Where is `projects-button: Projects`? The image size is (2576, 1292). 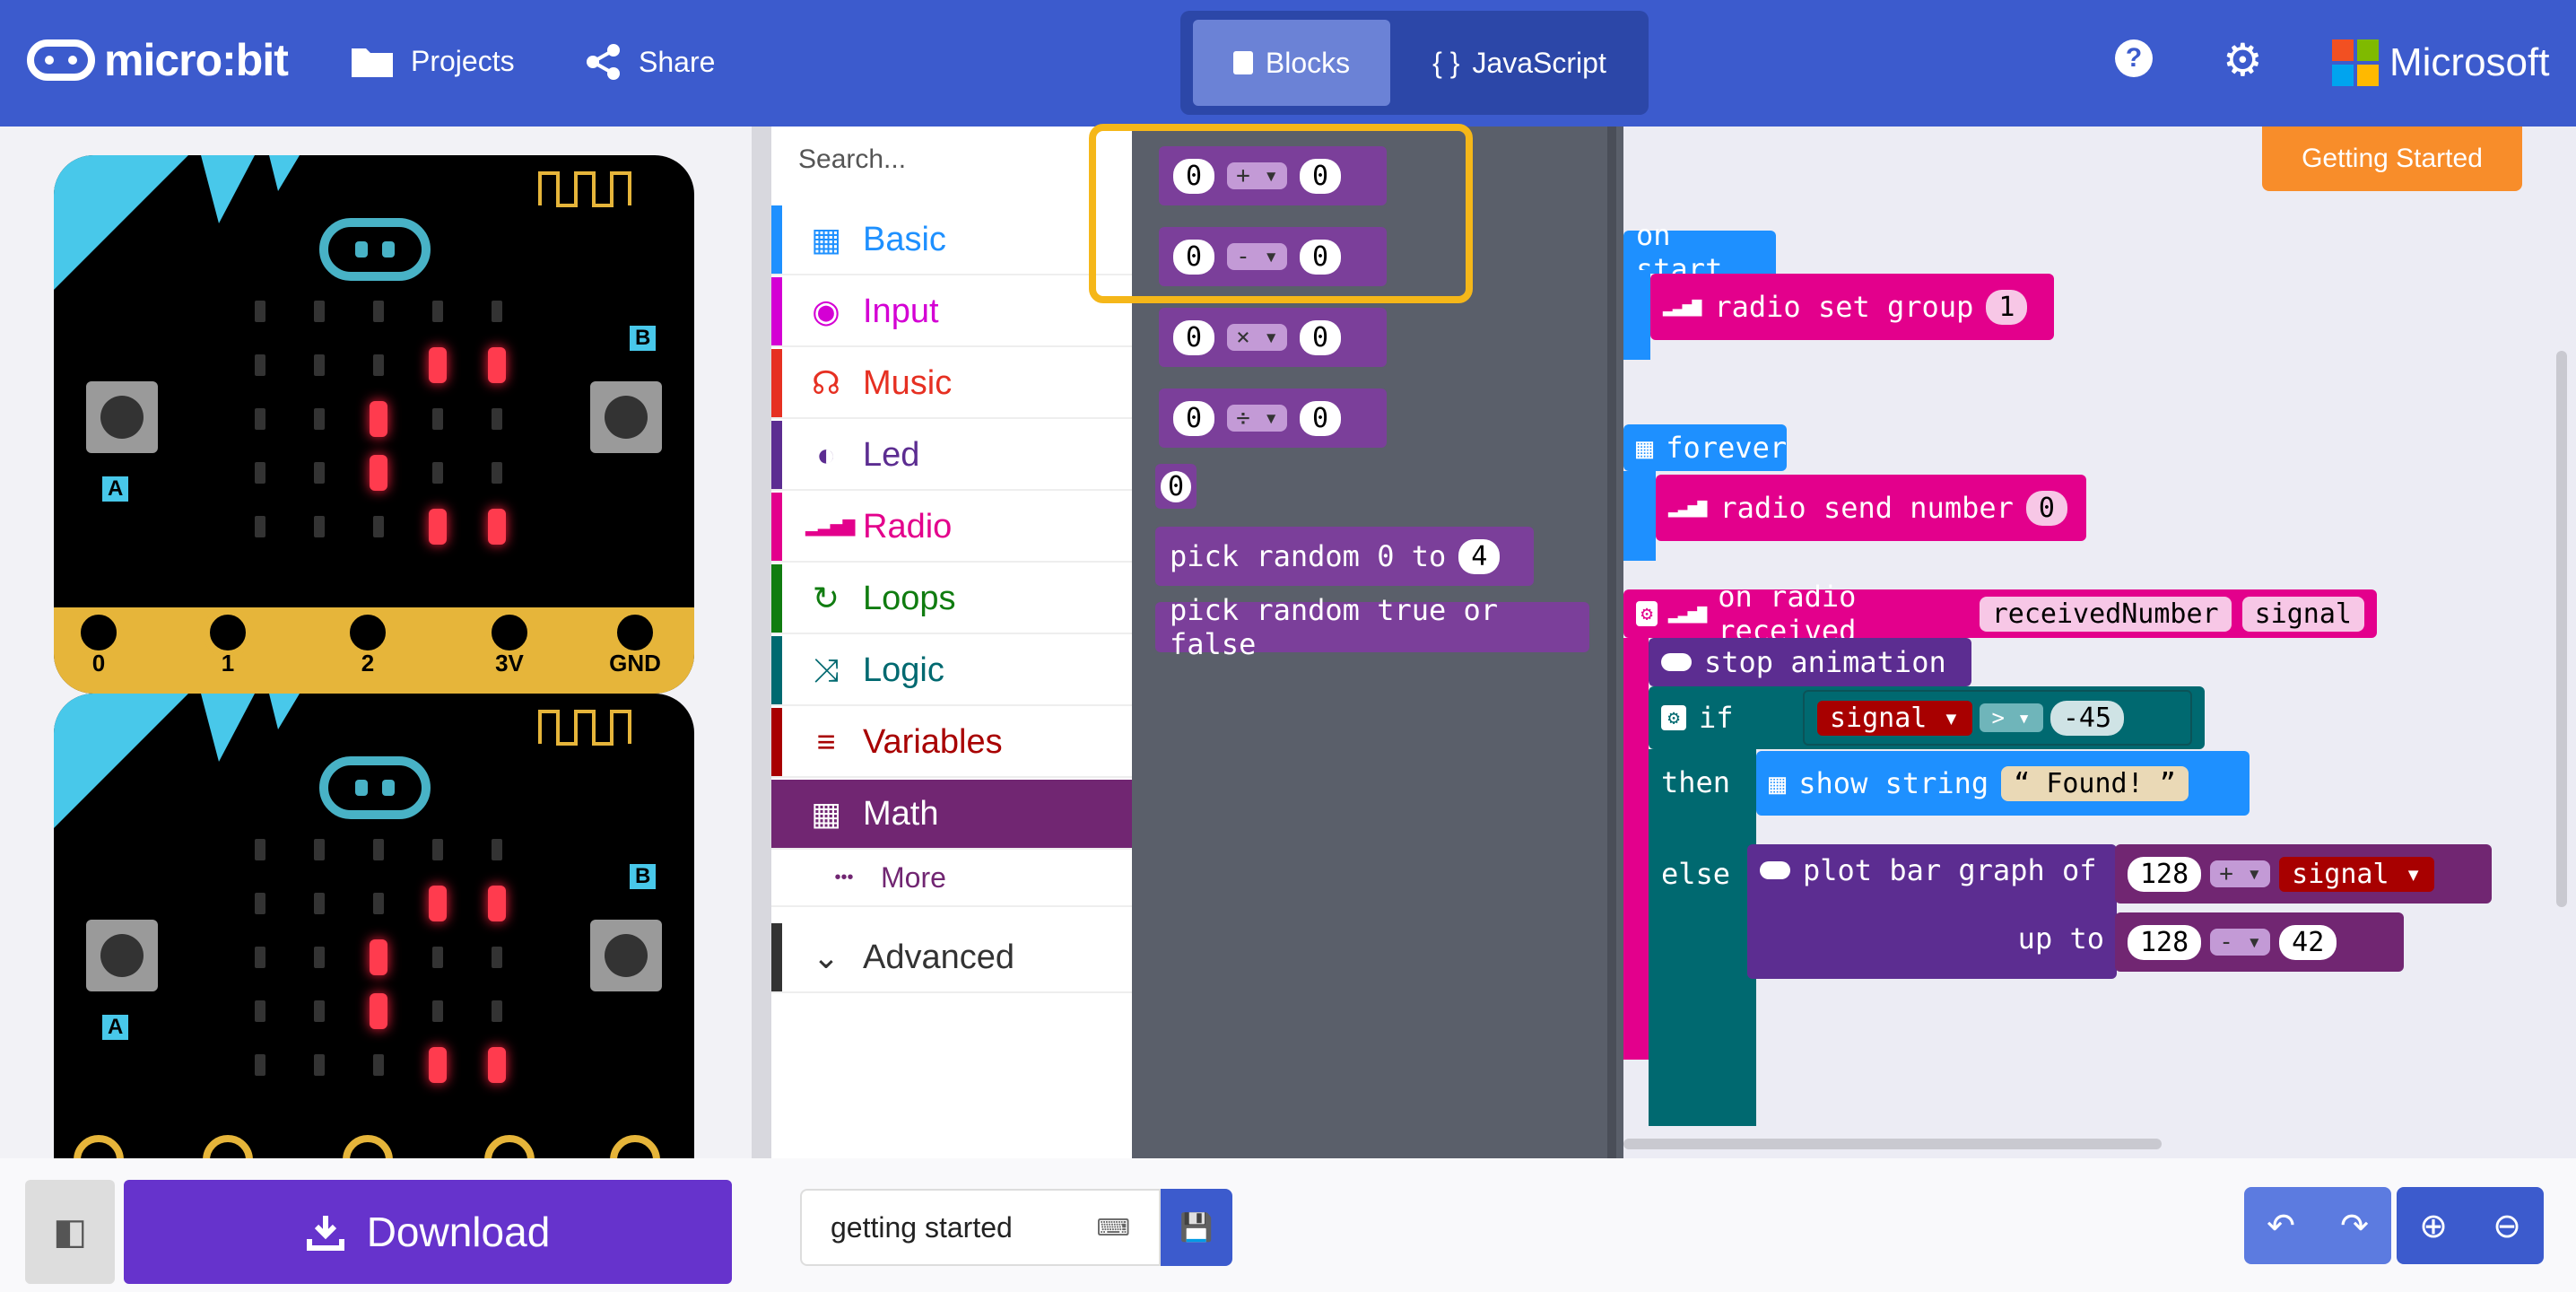
projects-button: Projects is located at coordinates (432, 61).